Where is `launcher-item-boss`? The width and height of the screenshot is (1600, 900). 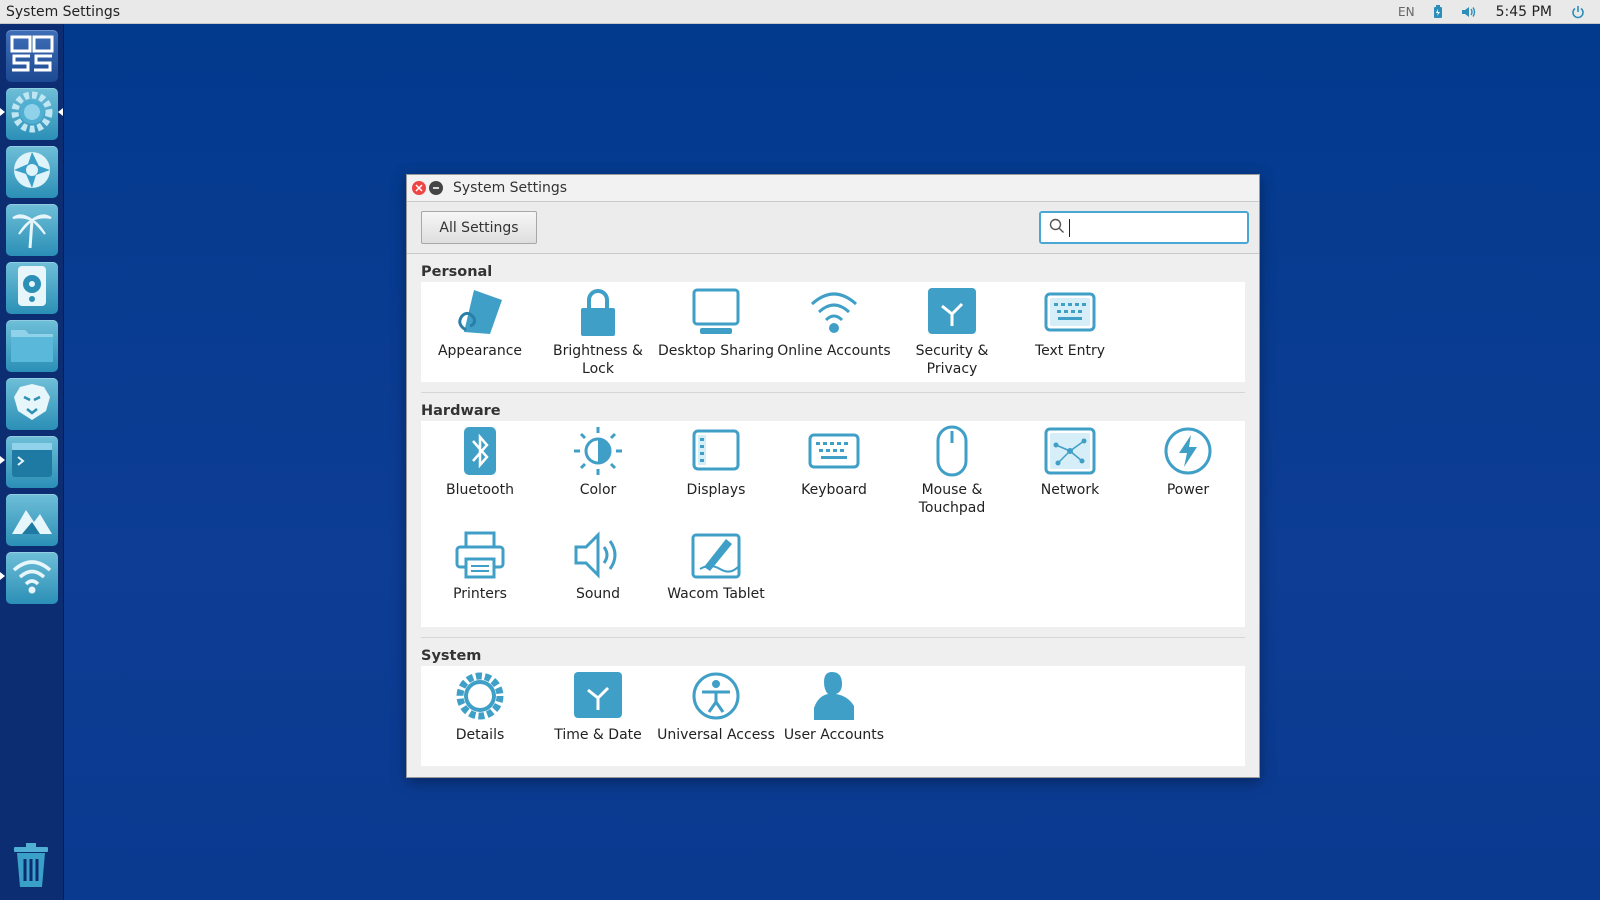
launcher-item-boss is located at coordinates (32, 56).